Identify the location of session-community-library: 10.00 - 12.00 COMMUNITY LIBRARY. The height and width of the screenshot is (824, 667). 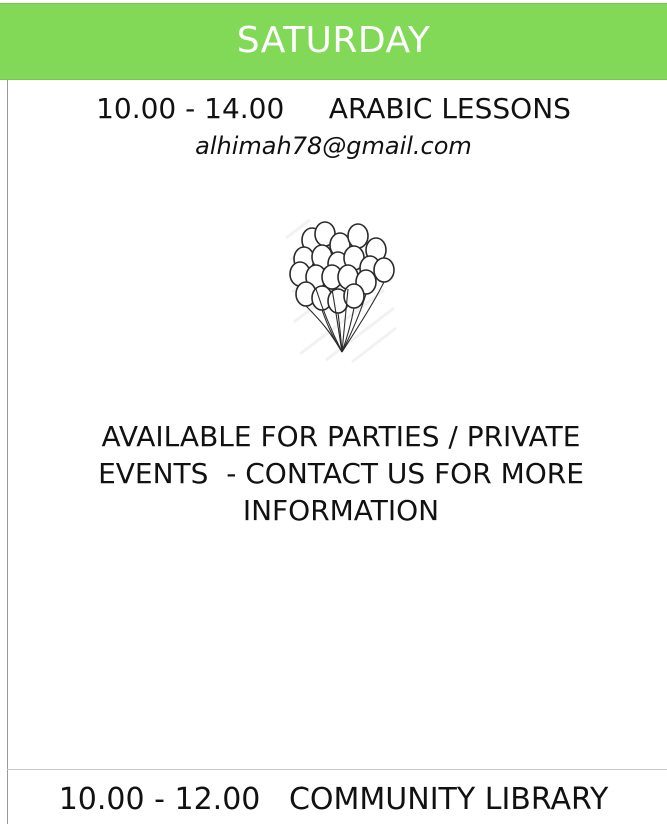
(333, 799).